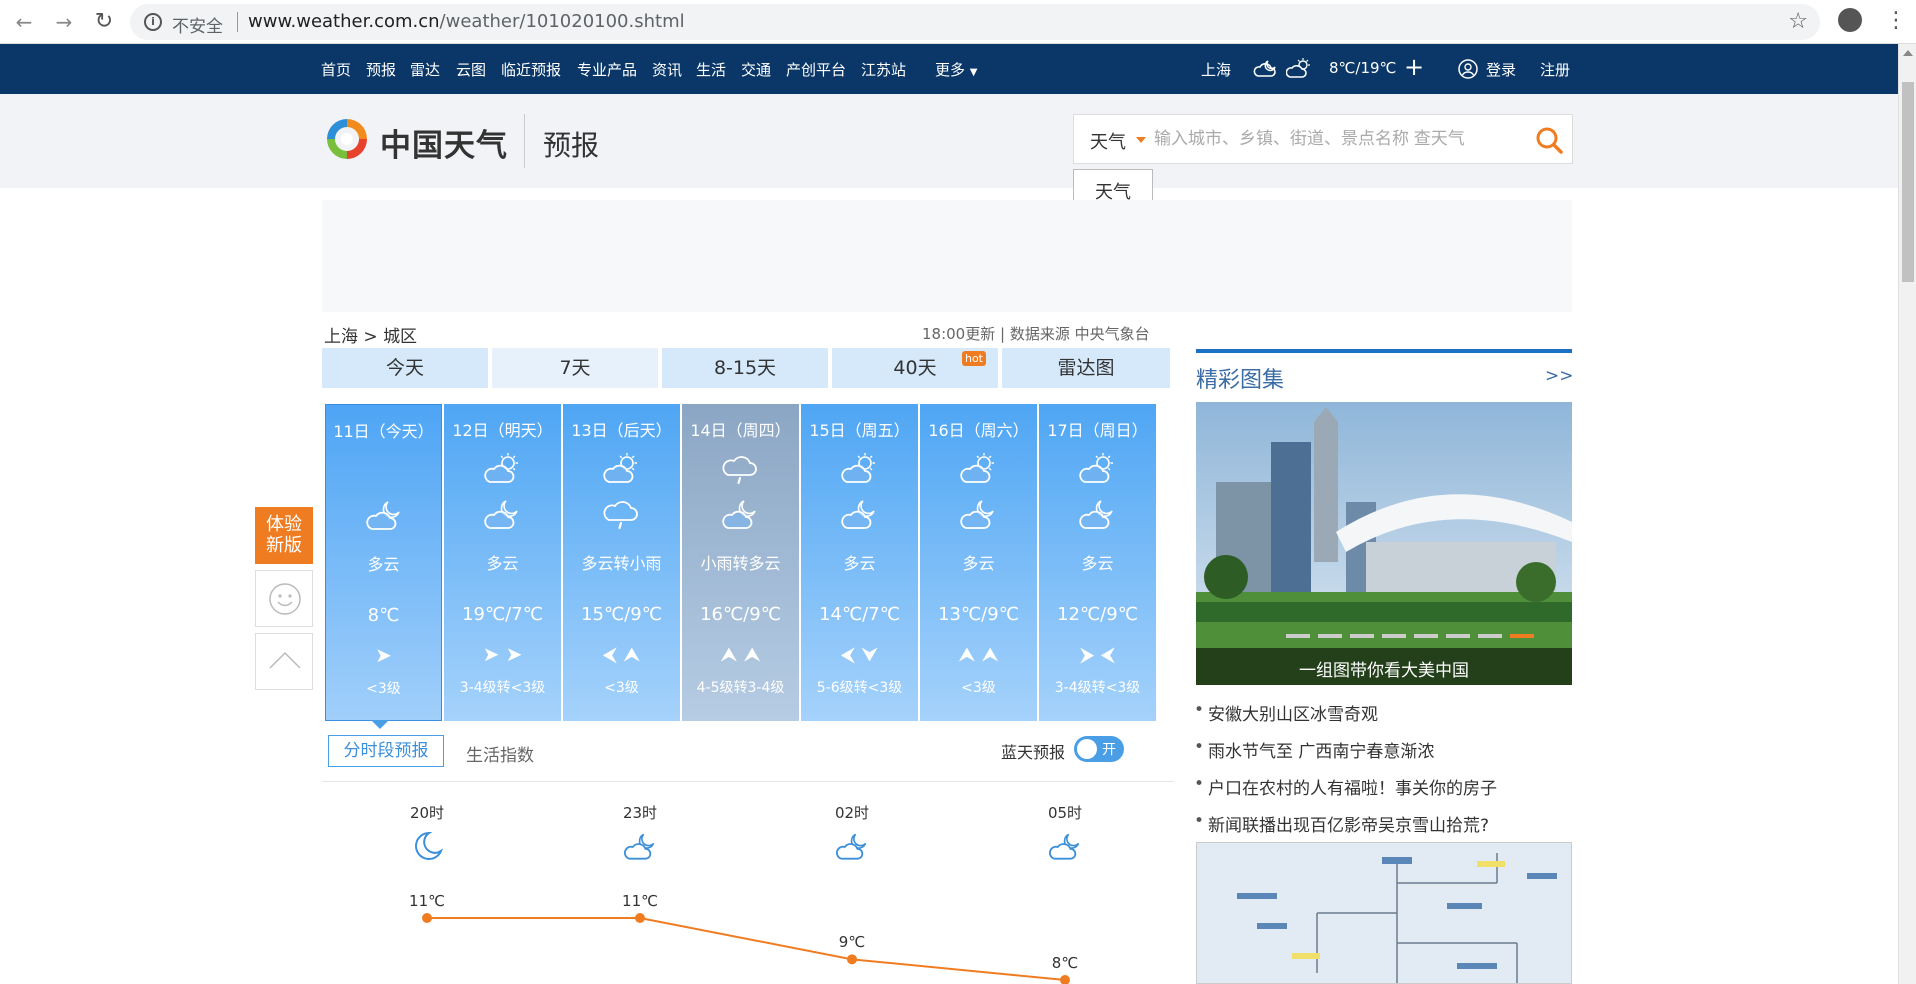 The image size is (1916, 984). Describe the element at coordinates (621, 654) in the screenshot. I see `wind-direction-icon: ⮜ ⮝` at that location.